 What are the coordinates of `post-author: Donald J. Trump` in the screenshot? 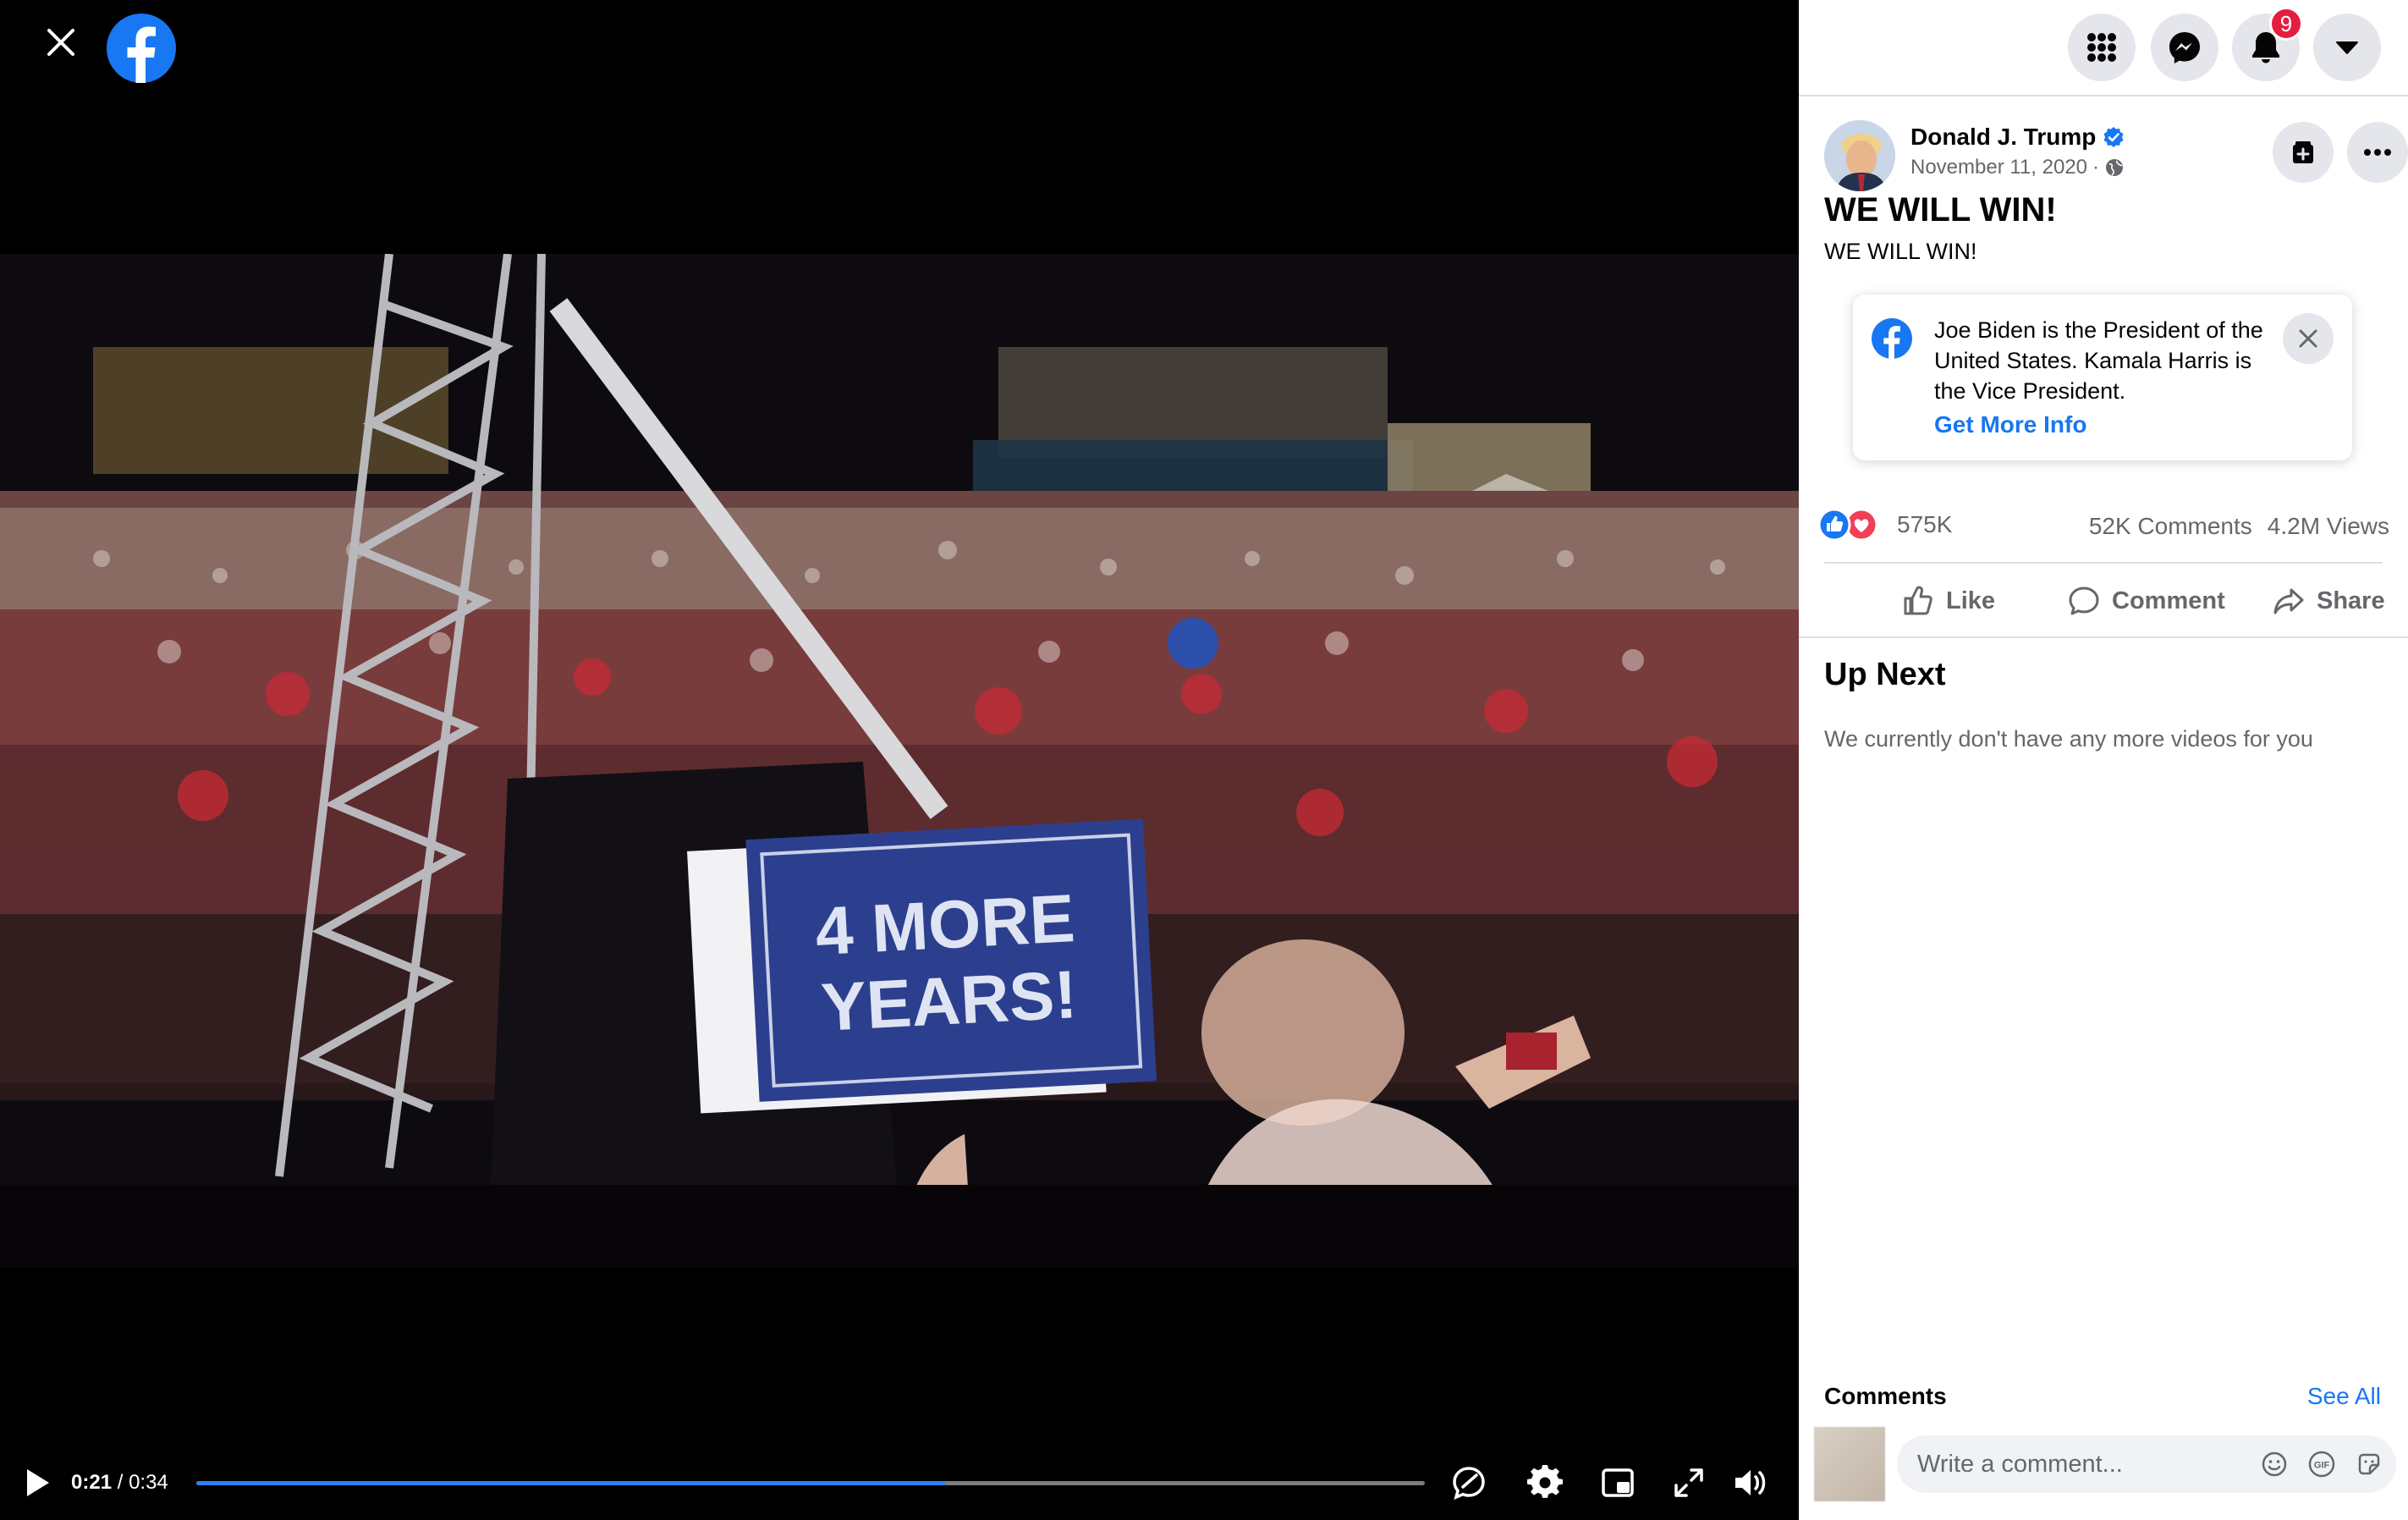 It's located at (2017, 137).